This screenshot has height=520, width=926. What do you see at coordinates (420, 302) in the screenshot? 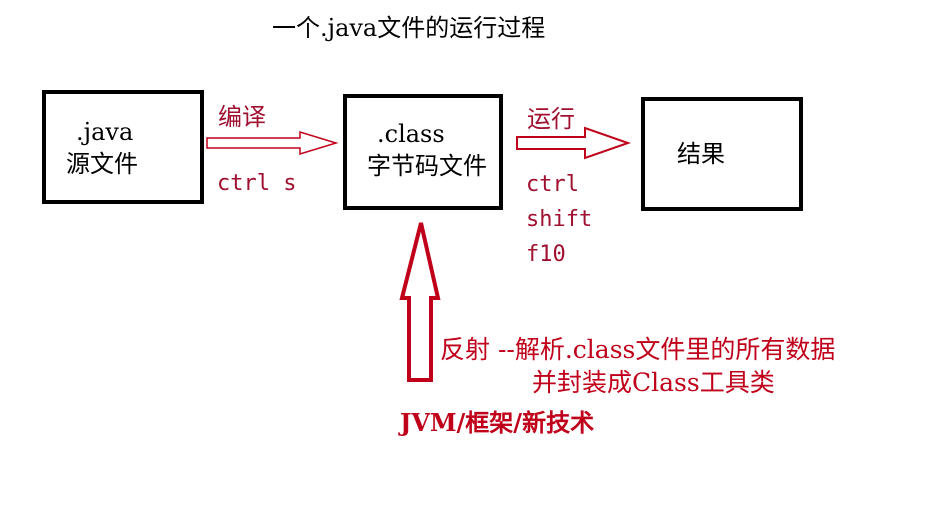
I see `reflection-up-arrow` at bounding box center [420, 302].